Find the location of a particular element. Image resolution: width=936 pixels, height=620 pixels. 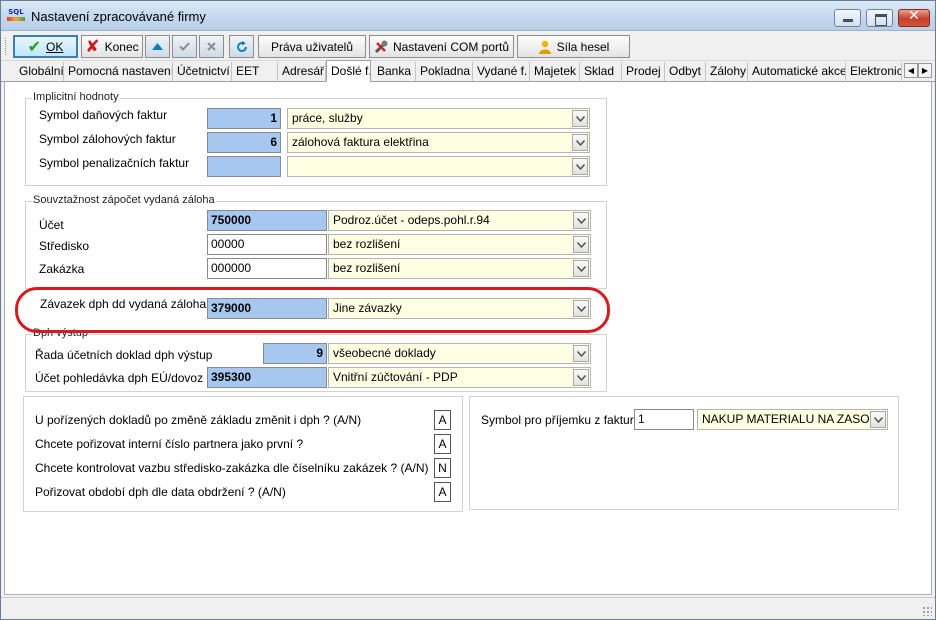

tab-dosle-f: Došlé f. is located at coordinates (348, 71).